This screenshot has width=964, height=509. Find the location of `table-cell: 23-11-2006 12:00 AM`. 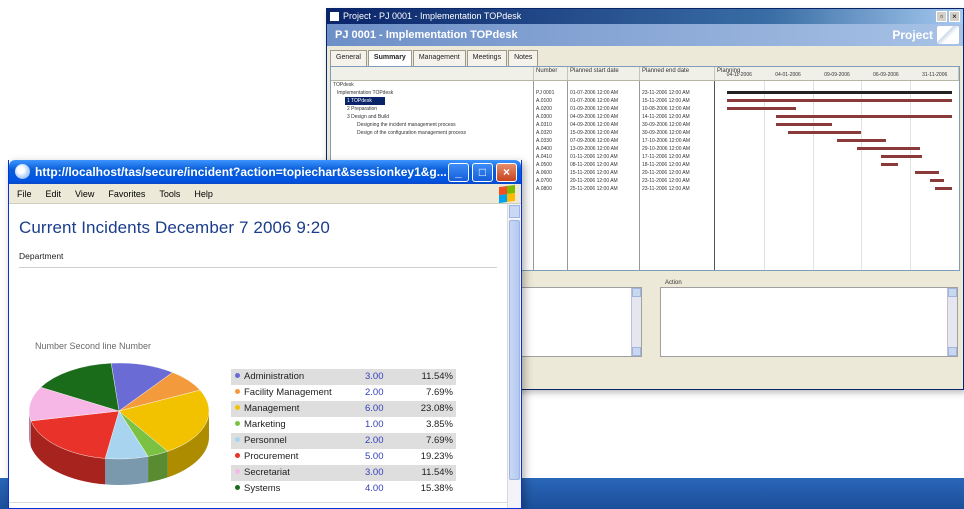

table-cell: 23-11-2006 12:00 AM is located at coordinates (666, 189).